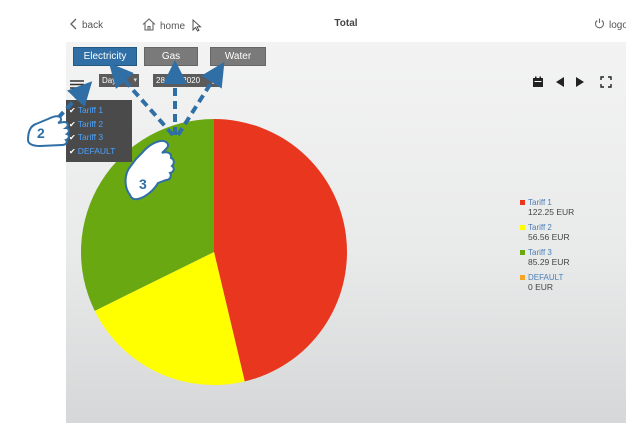 The height and width of the screenshot is (423, 626). I want to click on tariff-menu-item-2: ✔ Tariff 2, so click(99, 125).